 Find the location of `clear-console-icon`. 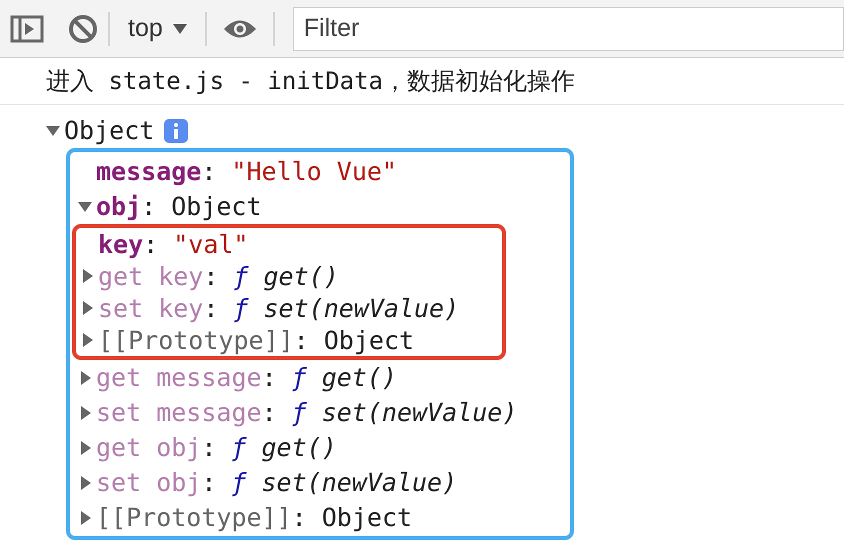

clear-console-icon is located at coordinates (83, 29).